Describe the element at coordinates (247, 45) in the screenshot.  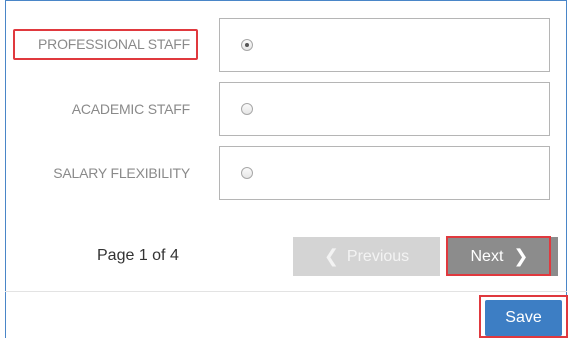
I see `radio-professional-staff` at that location.